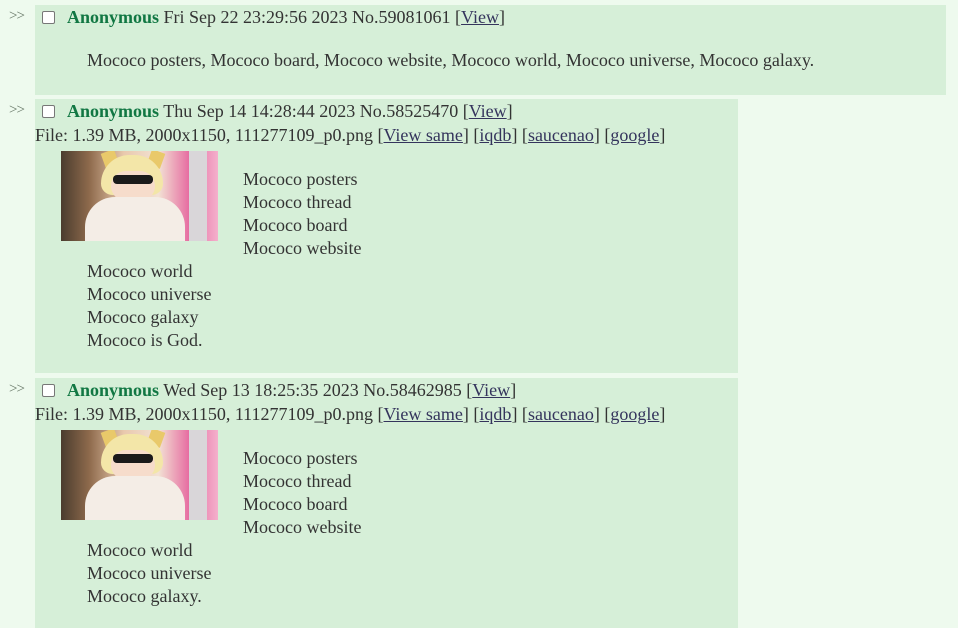 Image resolution: width=958 pixels, height=628 pixels. Describe the element at coordinates (144, 596) in the screenshot. I see `message-line: Mococo galaxy.` at that location.